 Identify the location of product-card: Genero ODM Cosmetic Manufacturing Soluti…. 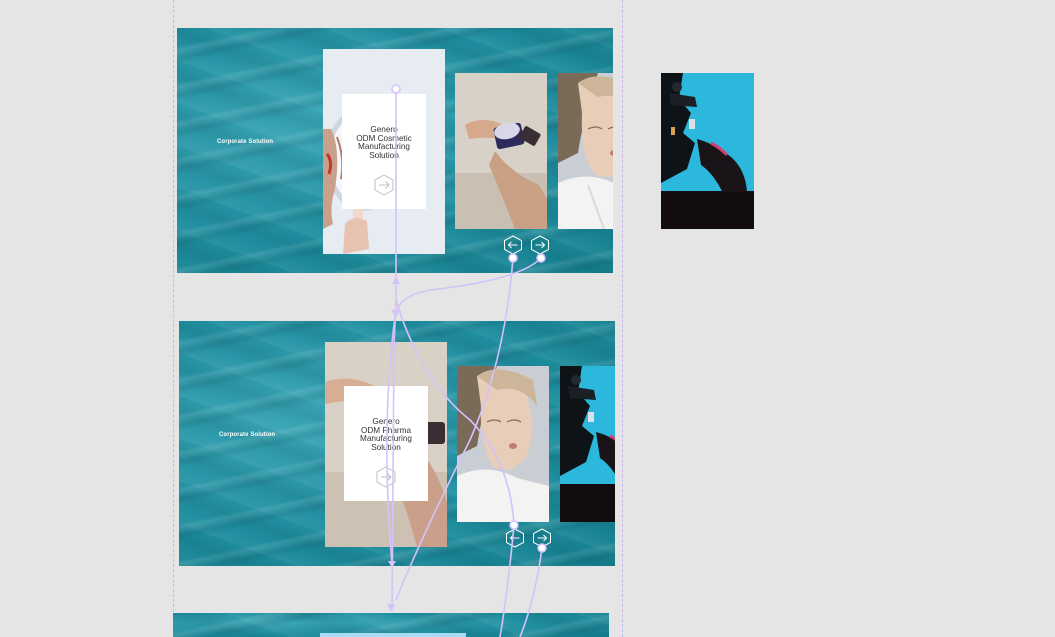
(384, 151).